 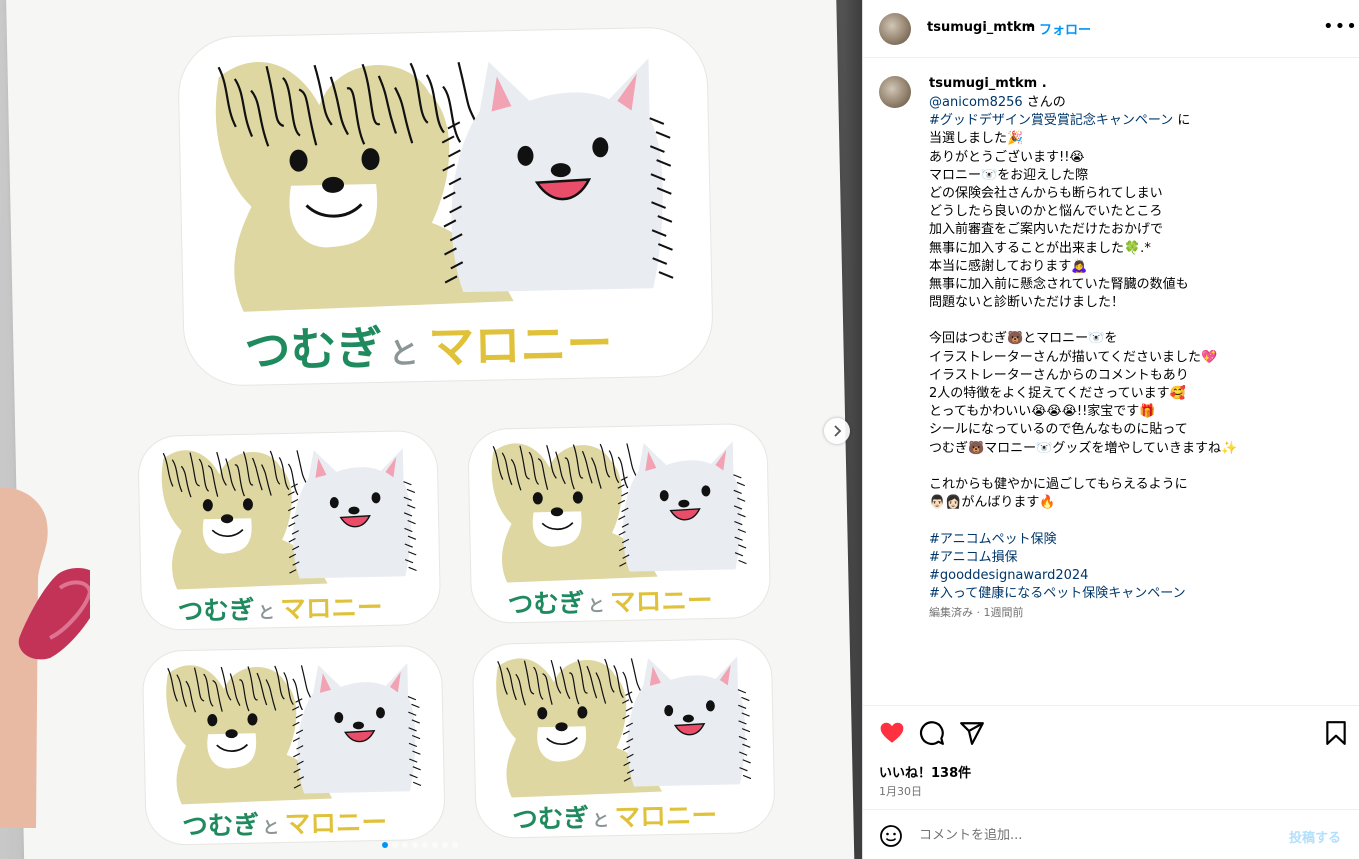 I want to click on caption-text-span: に, so click(x=1182, y=121).